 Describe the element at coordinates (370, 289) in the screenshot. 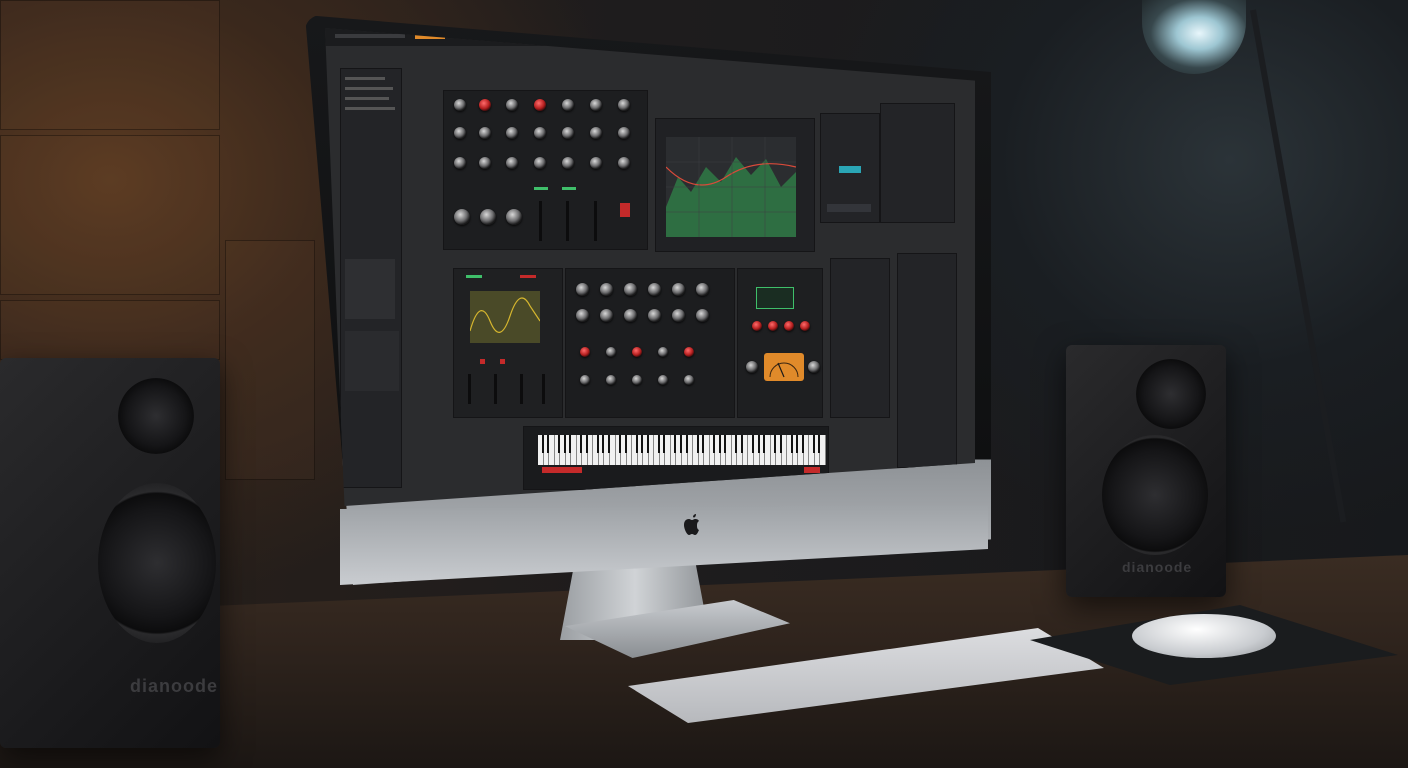

I see `track-list` at that location.